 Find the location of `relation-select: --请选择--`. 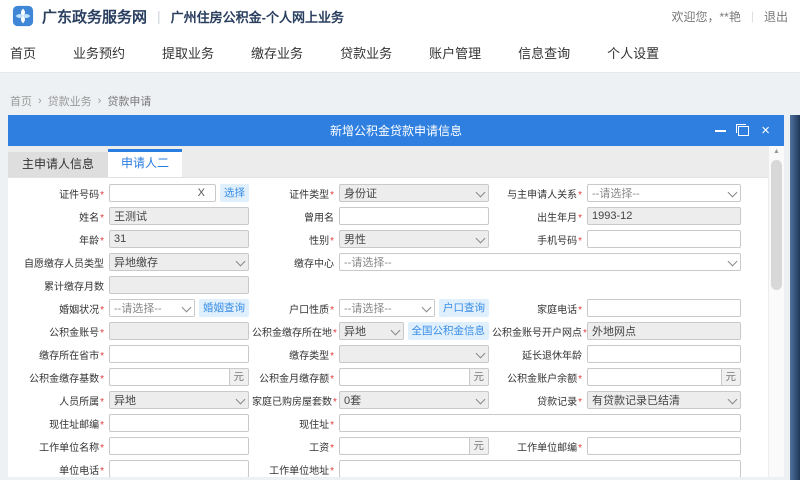

relation-select: --请选择-- is located at coordinates (664, 193).